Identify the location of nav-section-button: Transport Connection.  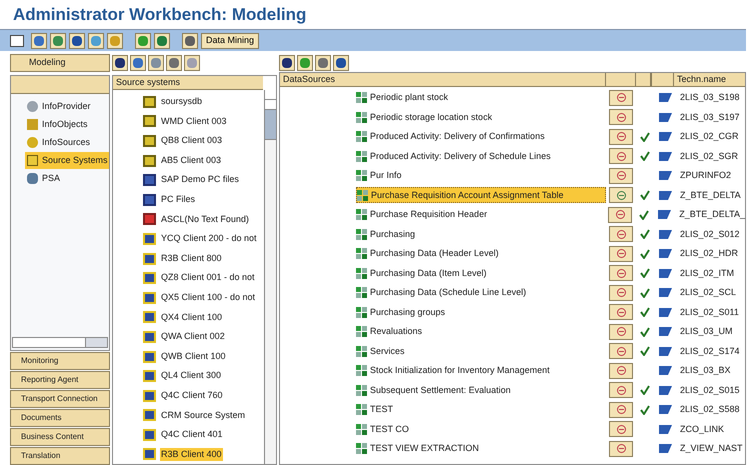
(60, 399).